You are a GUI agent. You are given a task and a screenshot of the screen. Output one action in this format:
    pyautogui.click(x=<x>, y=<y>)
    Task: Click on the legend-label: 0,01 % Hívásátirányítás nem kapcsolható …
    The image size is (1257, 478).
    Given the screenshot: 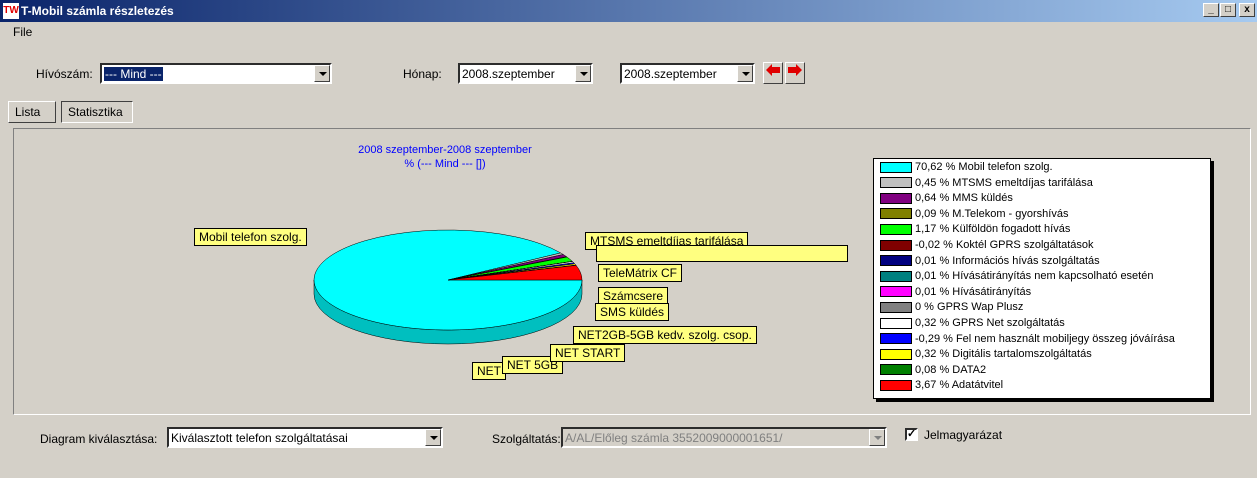 What is the action you would take?
    pyautogui.click(x=1034, y=276)
    